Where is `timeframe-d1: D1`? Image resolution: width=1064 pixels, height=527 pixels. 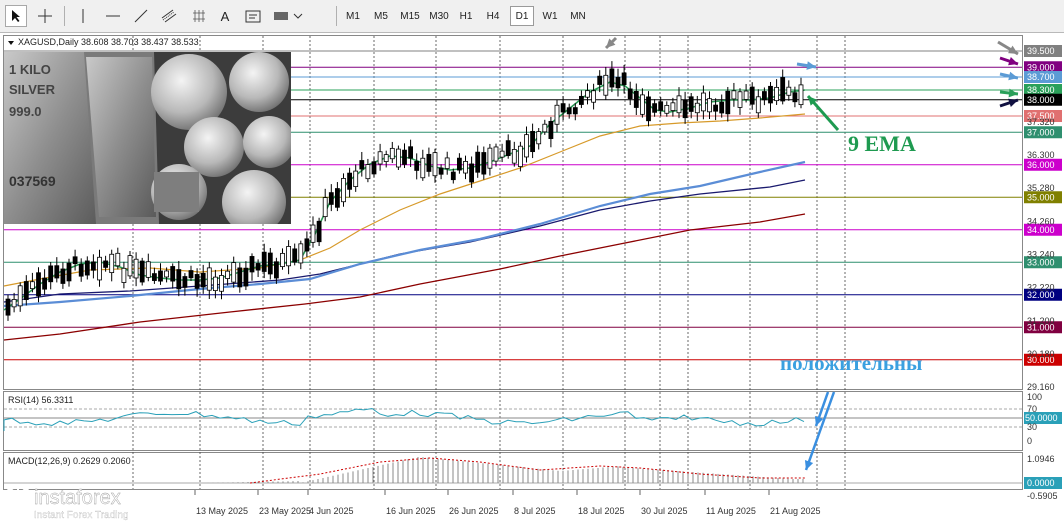 timeframe-d1: D1 is located at coordinates (522, 16).